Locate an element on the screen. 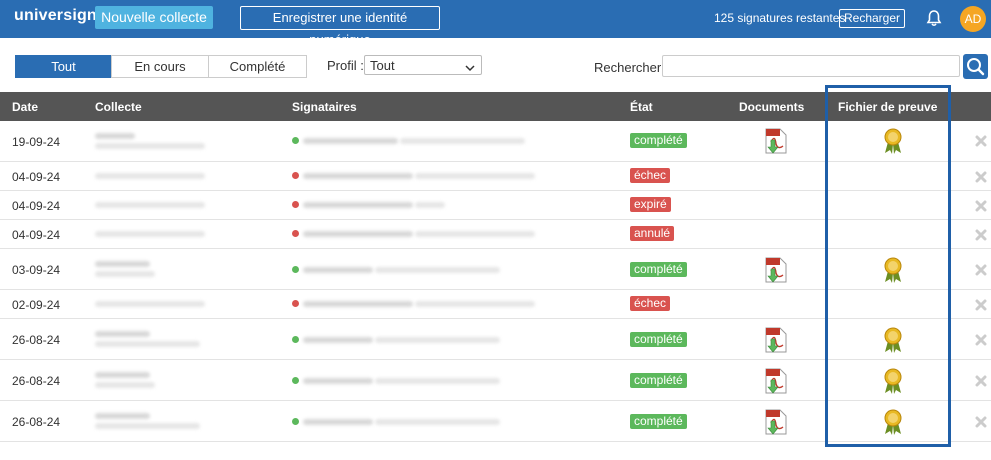 This screenshot has width=991, height=460. tab-en-cours: En cours is located at coordinates (159, 66).